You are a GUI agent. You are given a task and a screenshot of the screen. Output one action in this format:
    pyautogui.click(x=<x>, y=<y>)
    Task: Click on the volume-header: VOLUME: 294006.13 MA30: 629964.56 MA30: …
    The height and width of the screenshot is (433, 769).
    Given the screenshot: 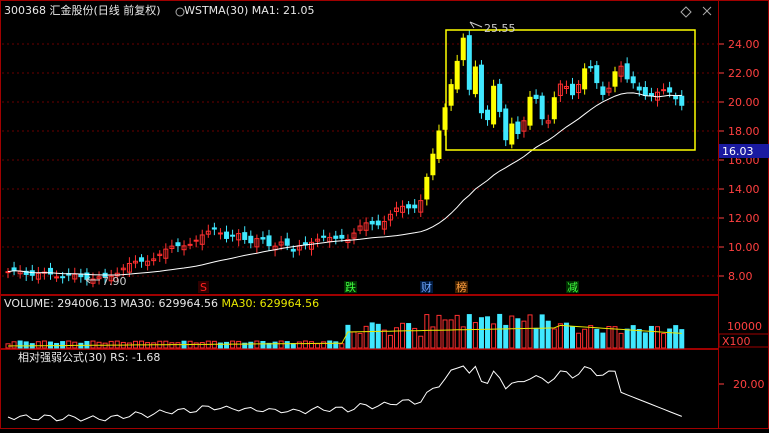 What is the action you would take?
    pyautogui.click(x=161, y=303)
    